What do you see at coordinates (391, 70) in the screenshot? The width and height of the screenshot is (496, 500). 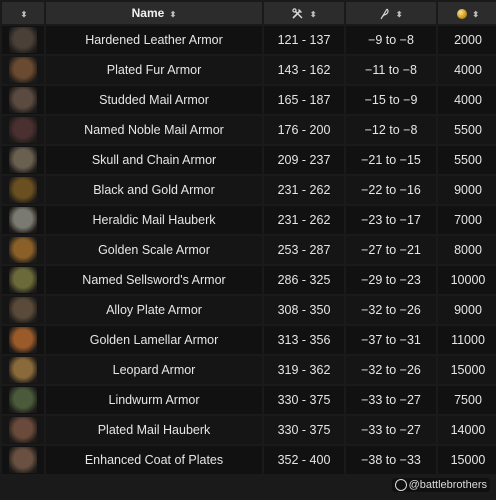 I see `armor-fatigue: −11 to −8` at bounding box center [391, 70].